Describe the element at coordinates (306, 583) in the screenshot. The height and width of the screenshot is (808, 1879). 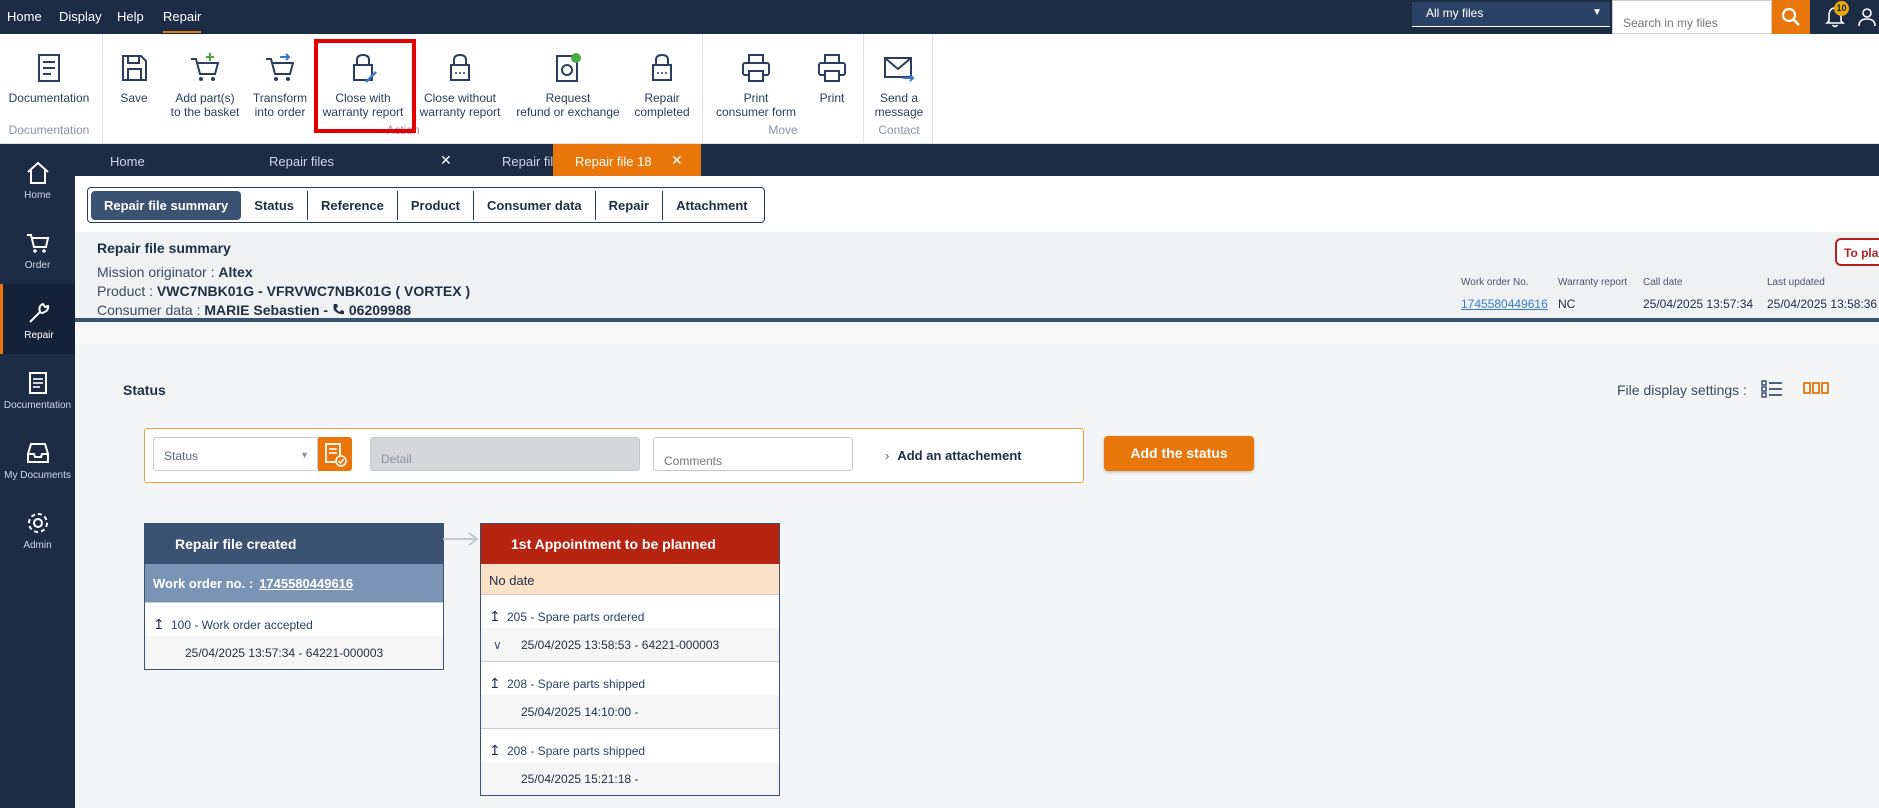
I see `work-order-sub-link: 1745580449616` at that location.